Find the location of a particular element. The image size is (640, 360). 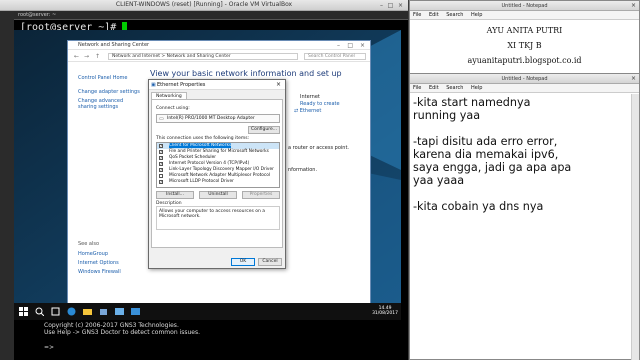

eth-titlebar: ▣ Ethernet Properties × is located at coordinates (217, 85).